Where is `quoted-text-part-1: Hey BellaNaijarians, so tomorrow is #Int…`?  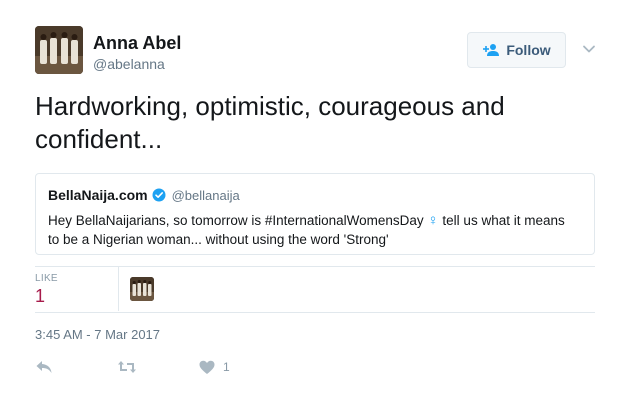 quoted-text-part-1: Hey BellaNaijarians, so tomorrow is #Int… is located at coordinates (238, 220).